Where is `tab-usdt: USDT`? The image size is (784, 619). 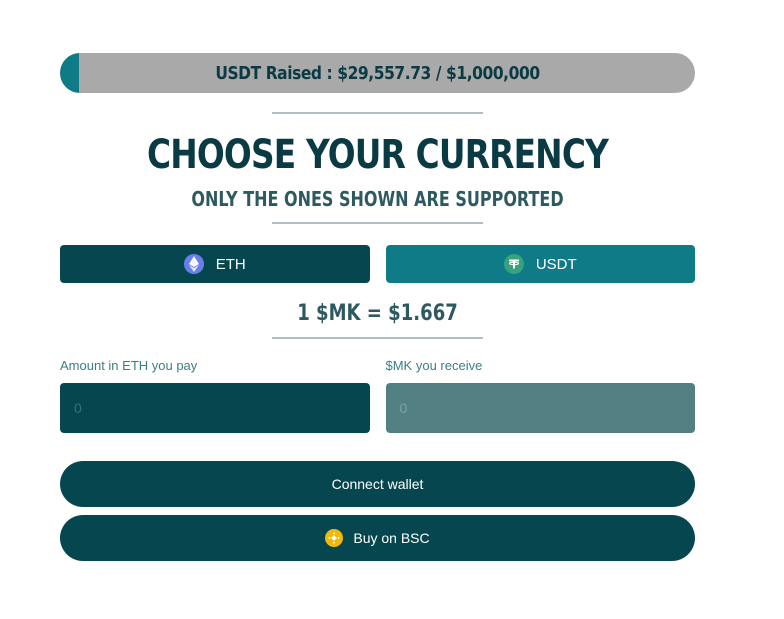 tab-usdt: USDT is located at coordinates (540, 264).